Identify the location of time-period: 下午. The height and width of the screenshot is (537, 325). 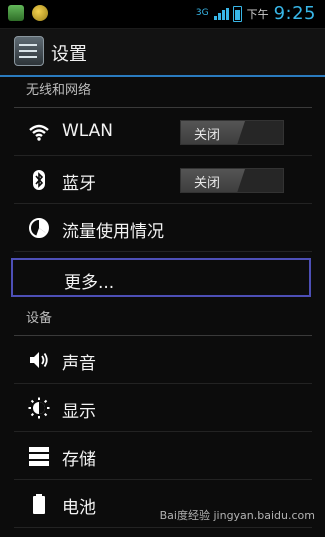
(257, 14).